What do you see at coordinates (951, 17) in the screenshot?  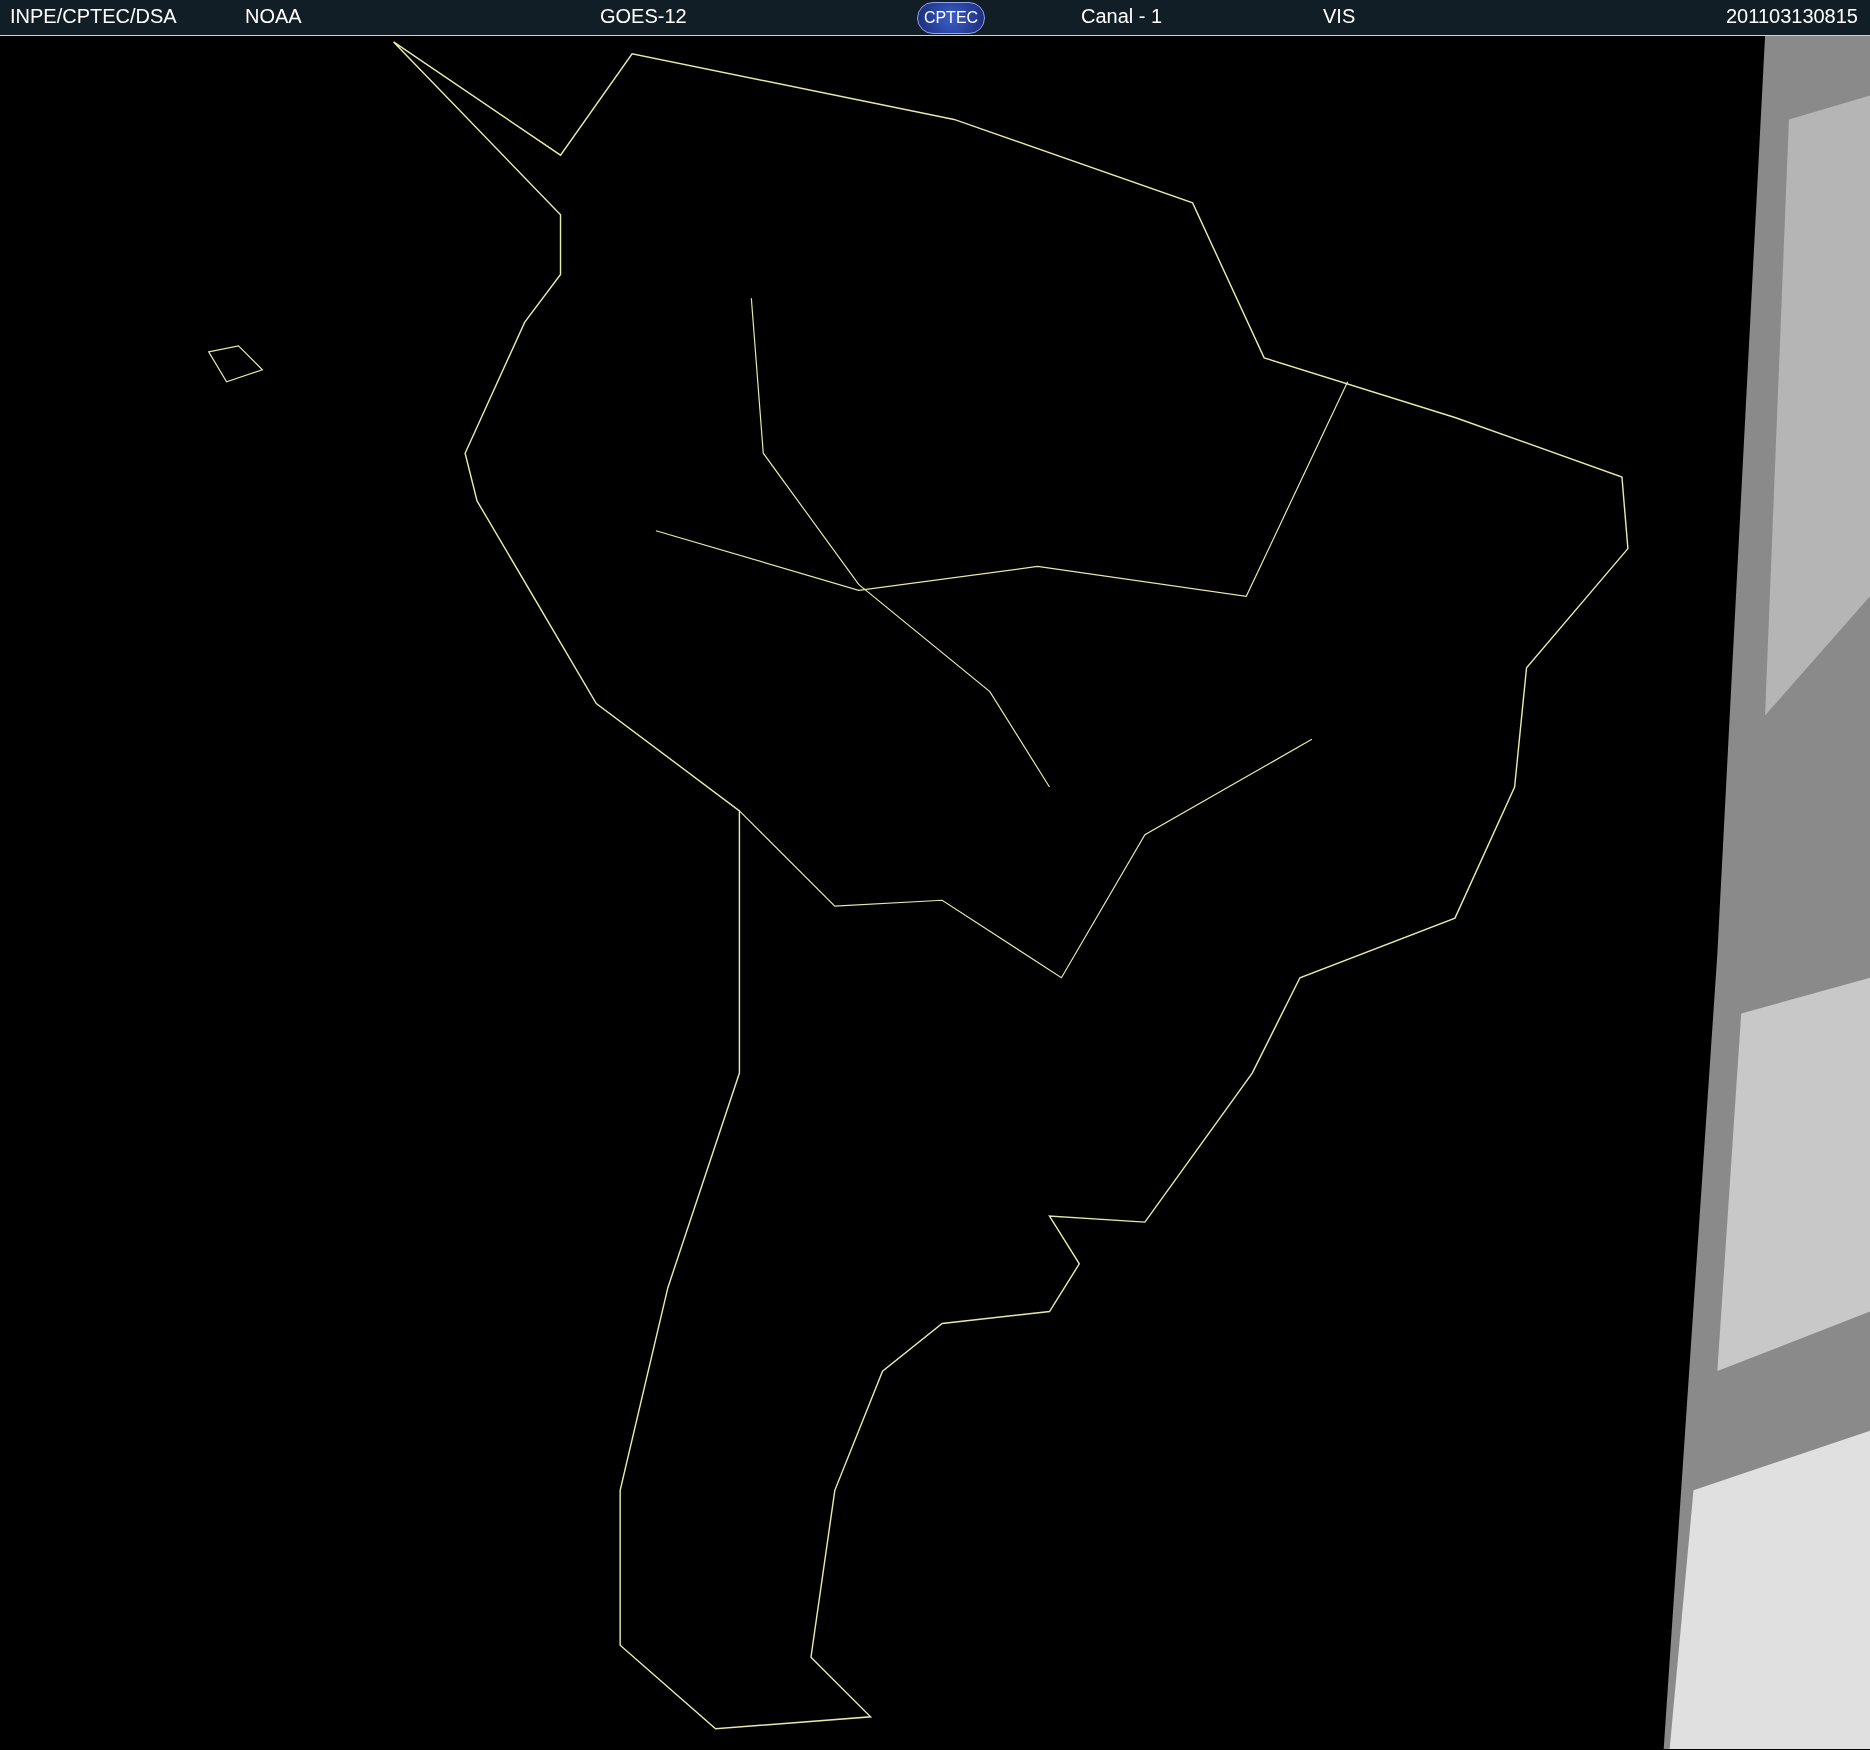 I see `logo: CPTEC` at bounding box center [951, 17].